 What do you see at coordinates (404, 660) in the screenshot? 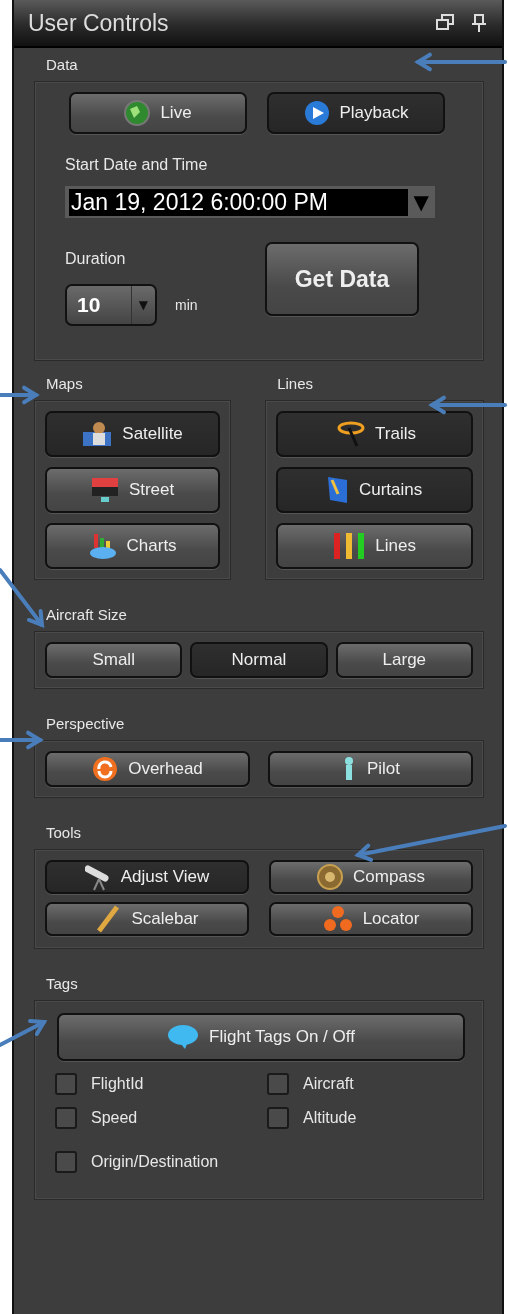
I see `size-button: Large` at bounding box center [404, 660].